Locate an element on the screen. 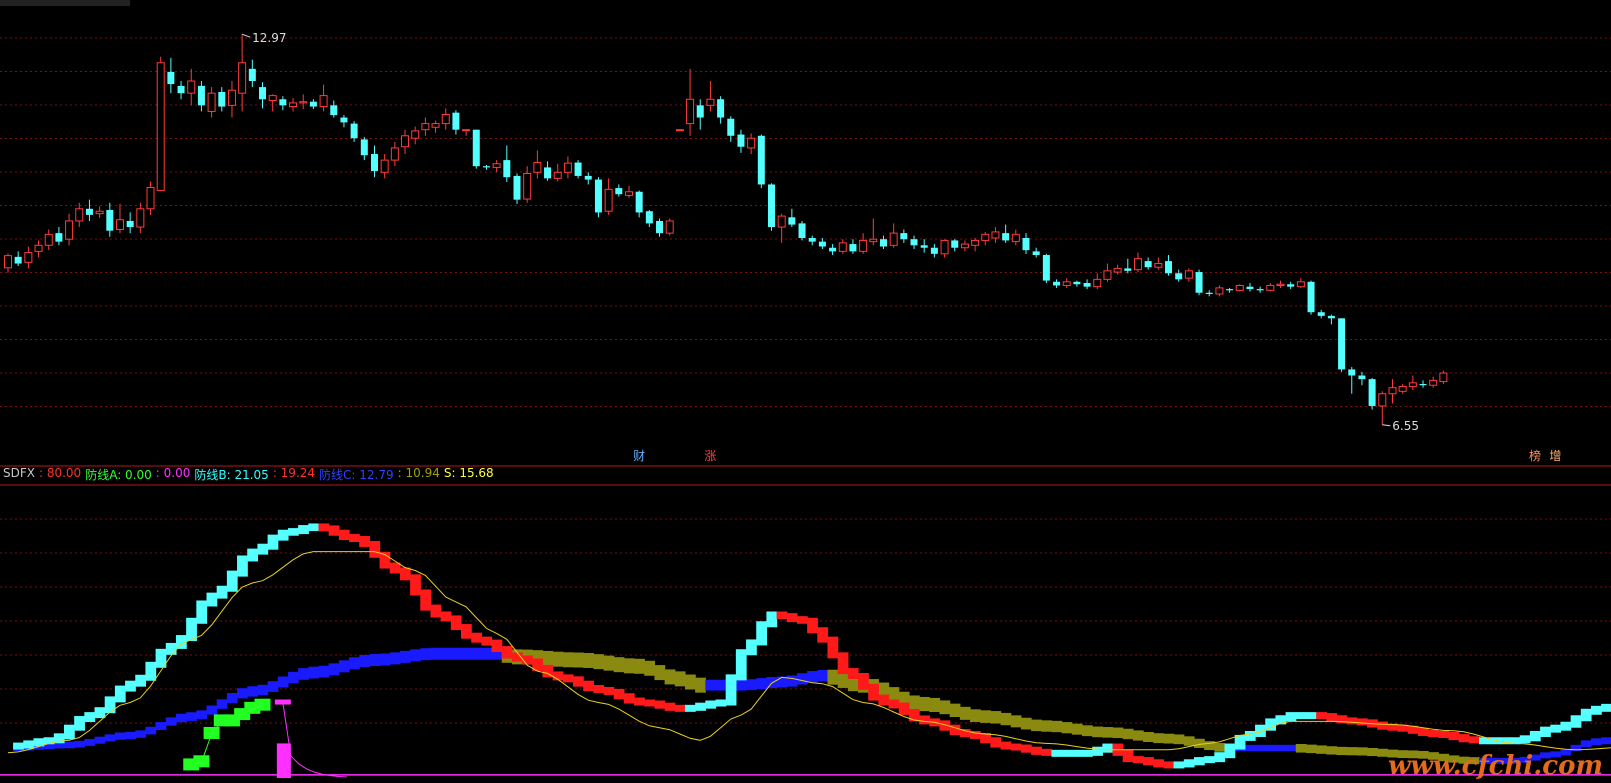 Image resolution: width=1611 pixels, height=783 pixels. event-markers: 财 涨 榜增 is located at coordinates (1097, 455).